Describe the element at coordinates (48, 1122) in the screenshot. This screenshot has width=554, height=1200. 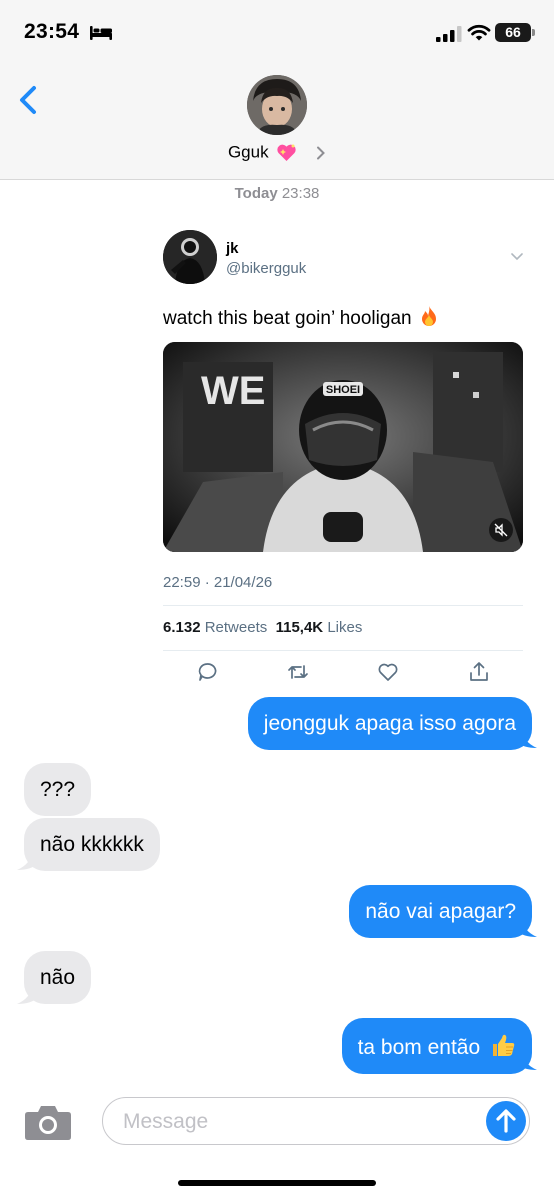
I see `camera-button` at that location.